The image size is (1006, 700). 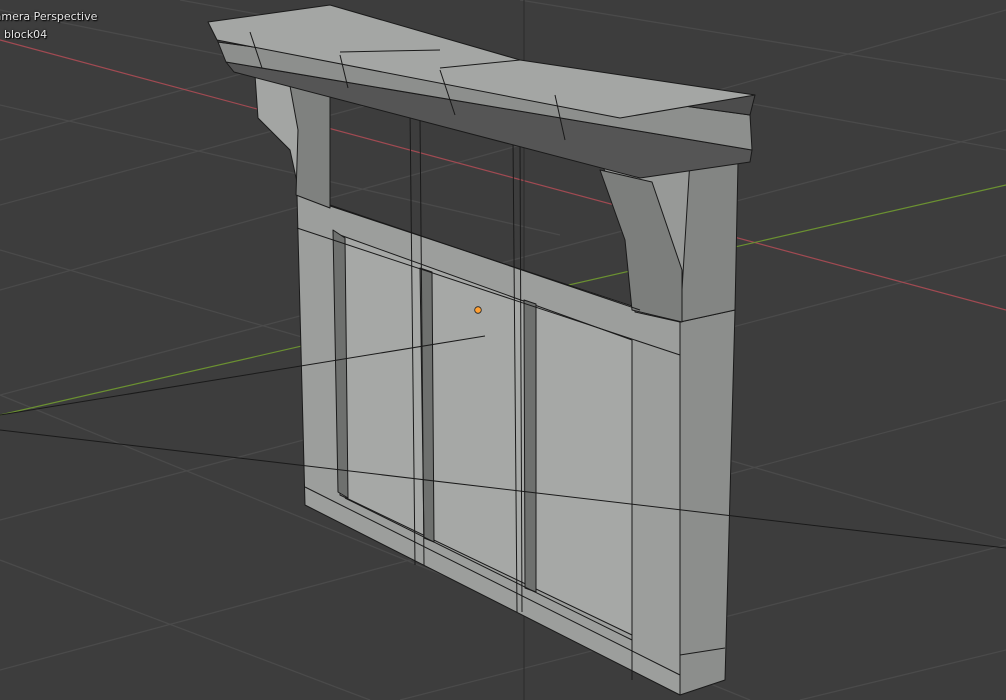 What do you see at coordinates (530, 446) in the screenshot?
I see `door-recess-right` at bounding box center [530, 446].